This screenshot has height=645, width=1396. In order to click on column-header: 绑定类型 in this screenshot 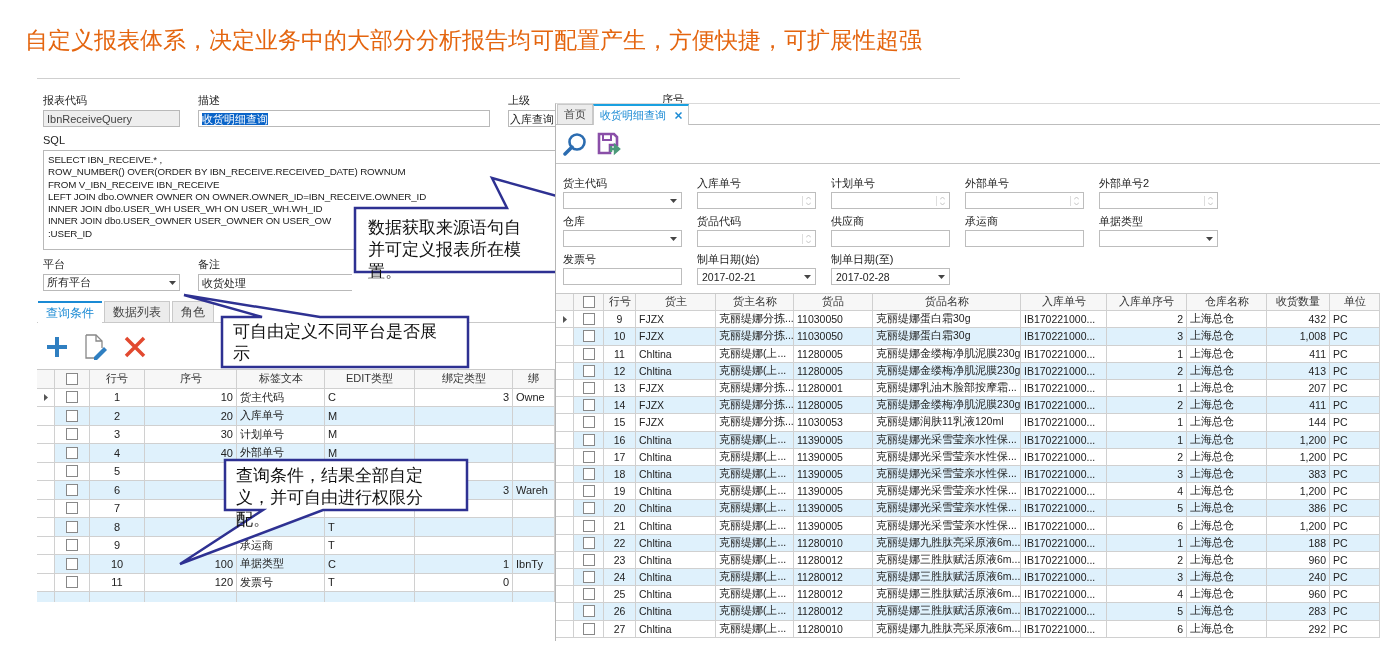, I will do `click(464, 379)`.